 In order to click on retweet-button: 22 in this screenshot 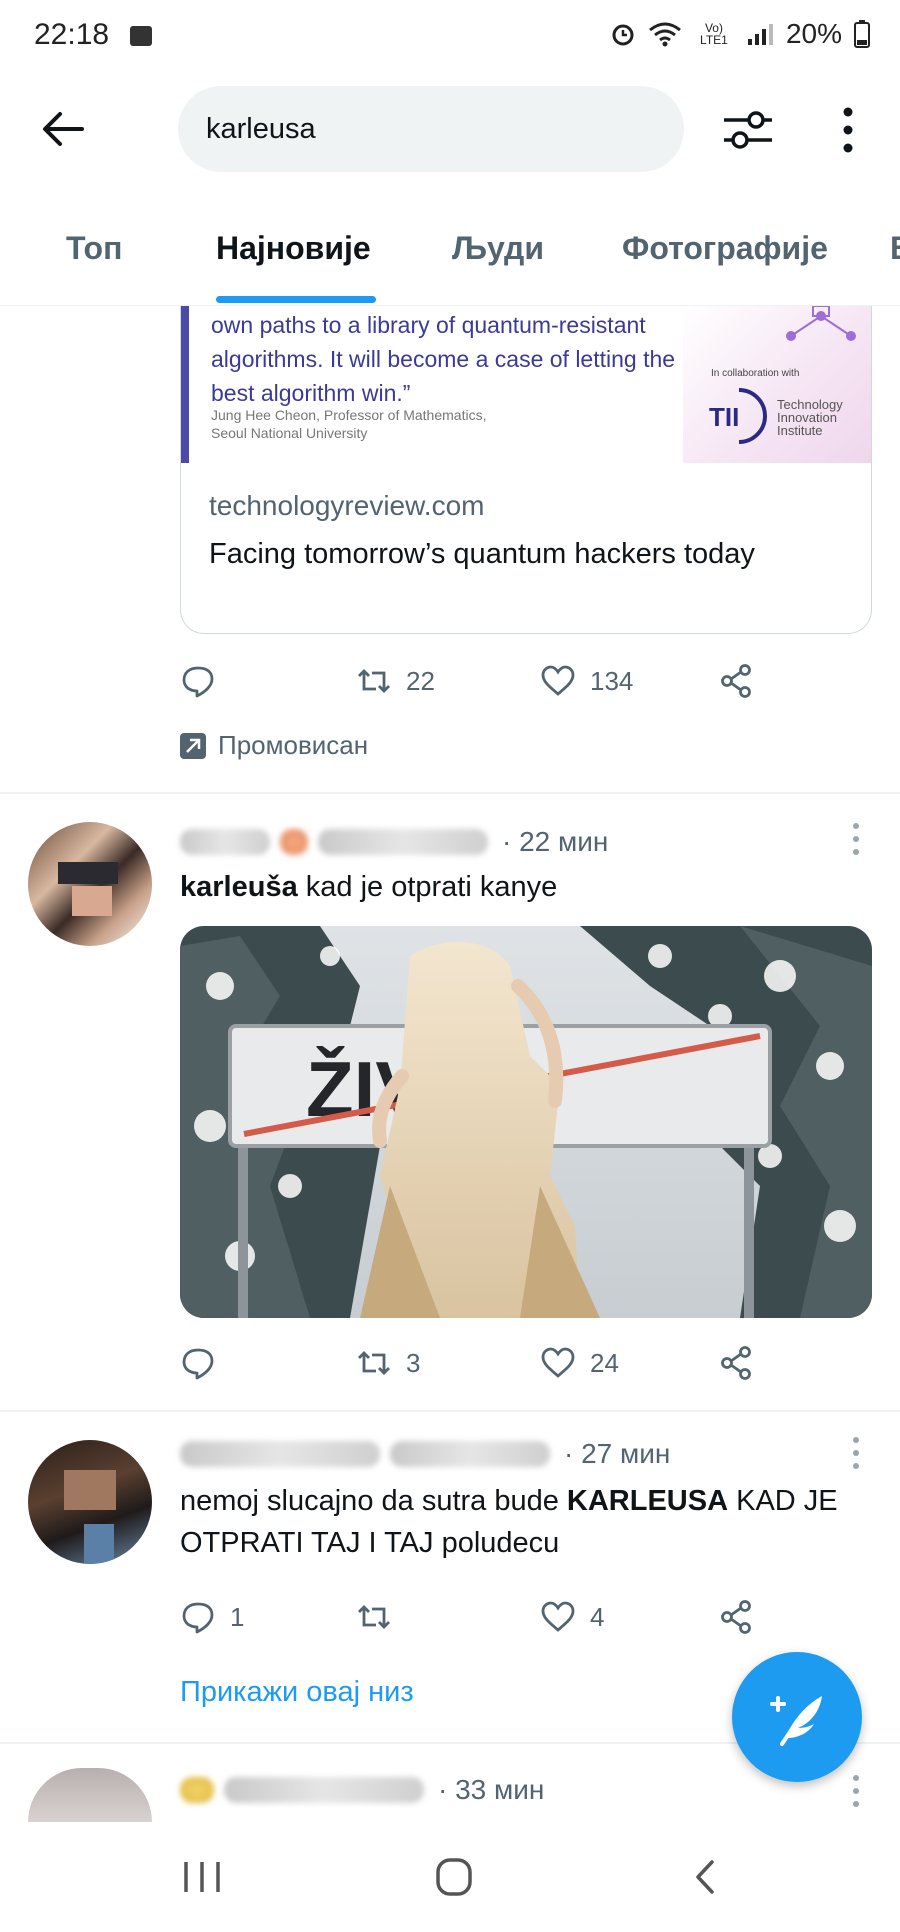, I will do `click(395, 681)`.